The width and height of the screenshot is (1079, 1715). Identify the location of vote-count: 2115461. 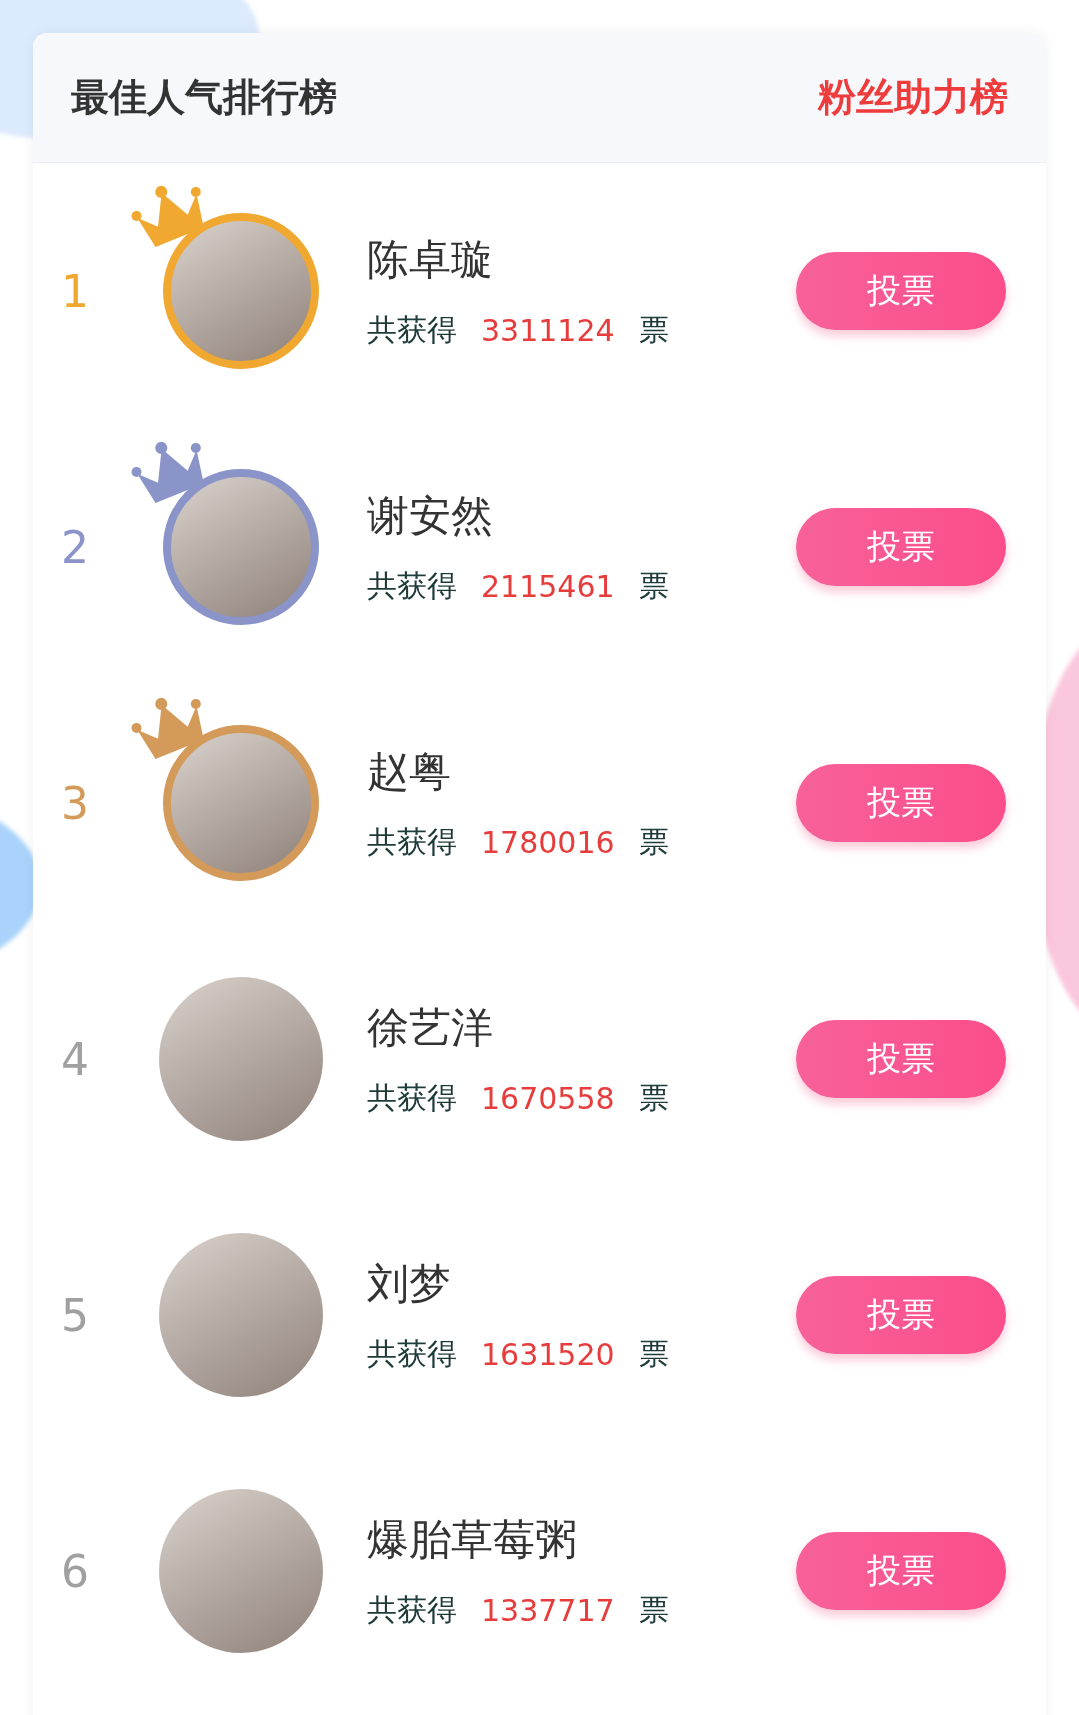
(548, 586).